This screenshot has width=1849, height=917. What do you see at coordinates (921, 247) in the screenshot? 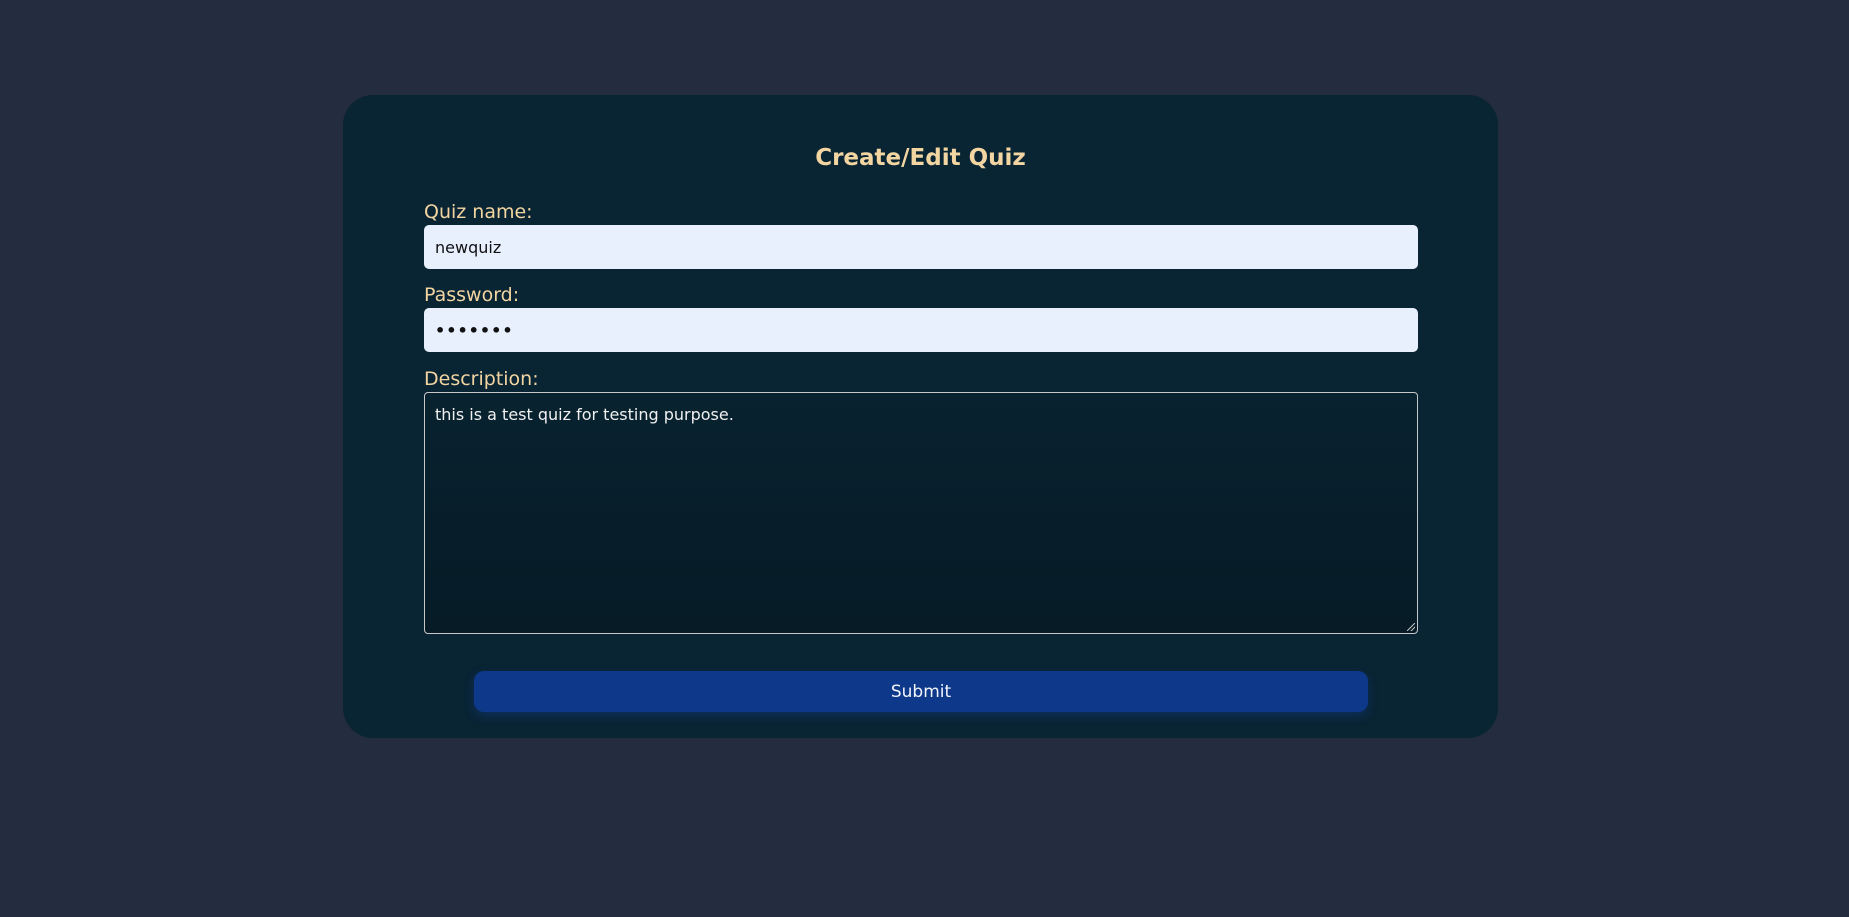
I see `quiz-name-input: newquiz` at bounding box center [921, 247].